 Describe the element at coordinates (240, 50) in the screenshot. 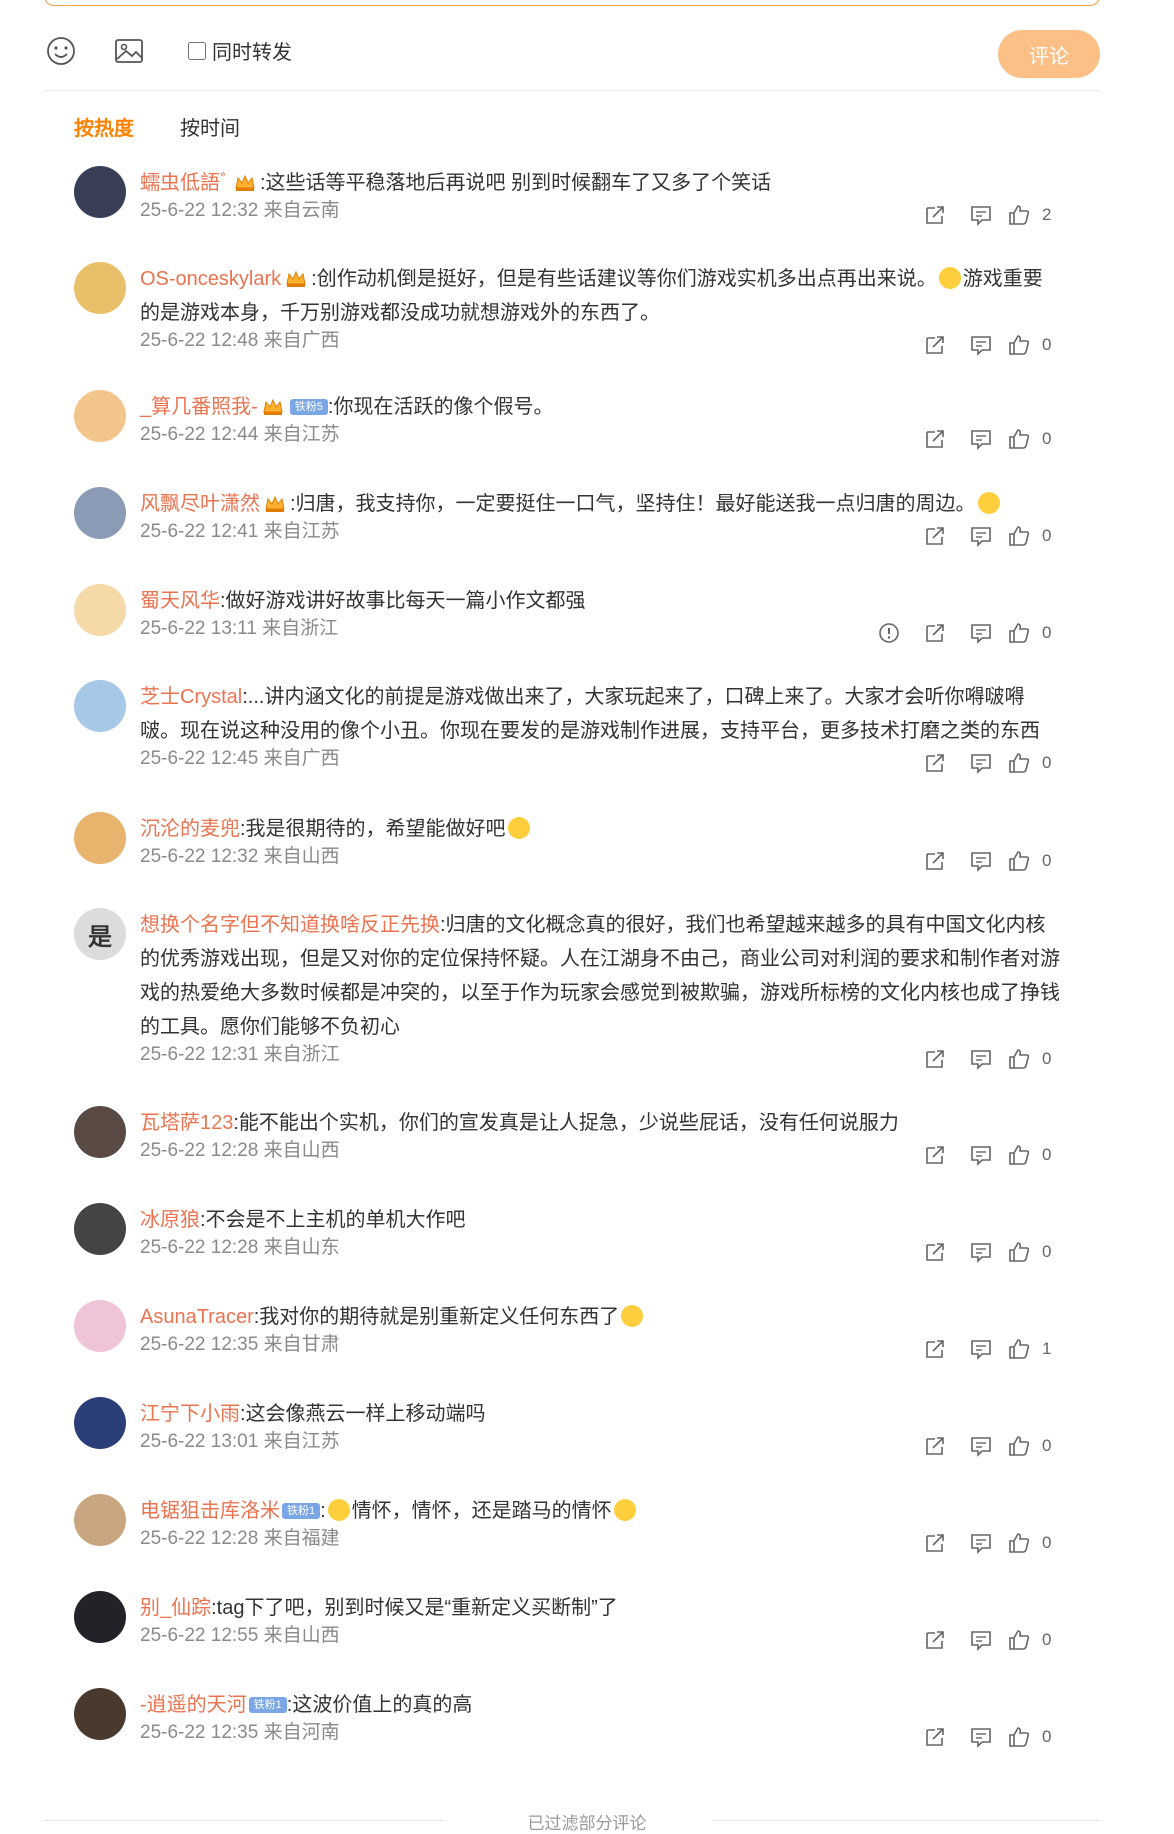

I see `repost-checkbox: 同时转发` at that location.